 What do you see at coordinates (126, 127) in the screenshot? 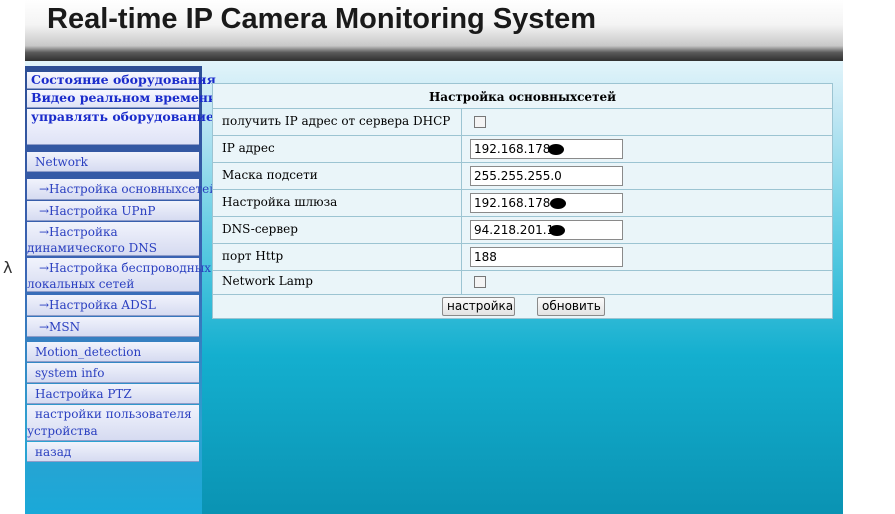
I see `sidebar-item-device-management: управлять оборудованием` at bounding box center [126, 127].